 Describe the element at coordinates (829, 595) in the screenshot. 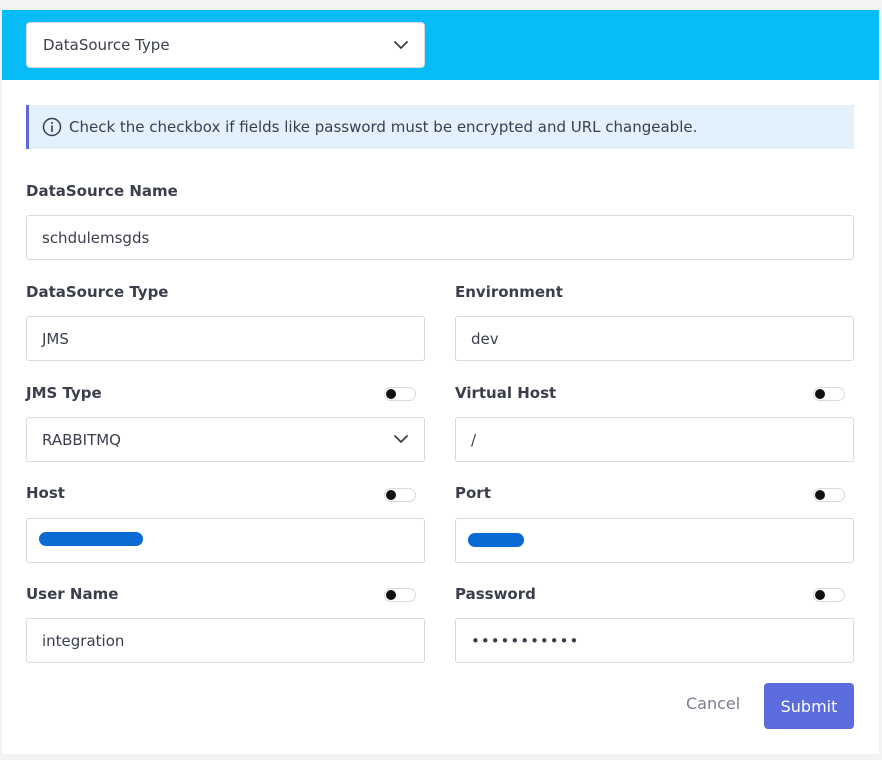

I see `password-toggle` at that location.